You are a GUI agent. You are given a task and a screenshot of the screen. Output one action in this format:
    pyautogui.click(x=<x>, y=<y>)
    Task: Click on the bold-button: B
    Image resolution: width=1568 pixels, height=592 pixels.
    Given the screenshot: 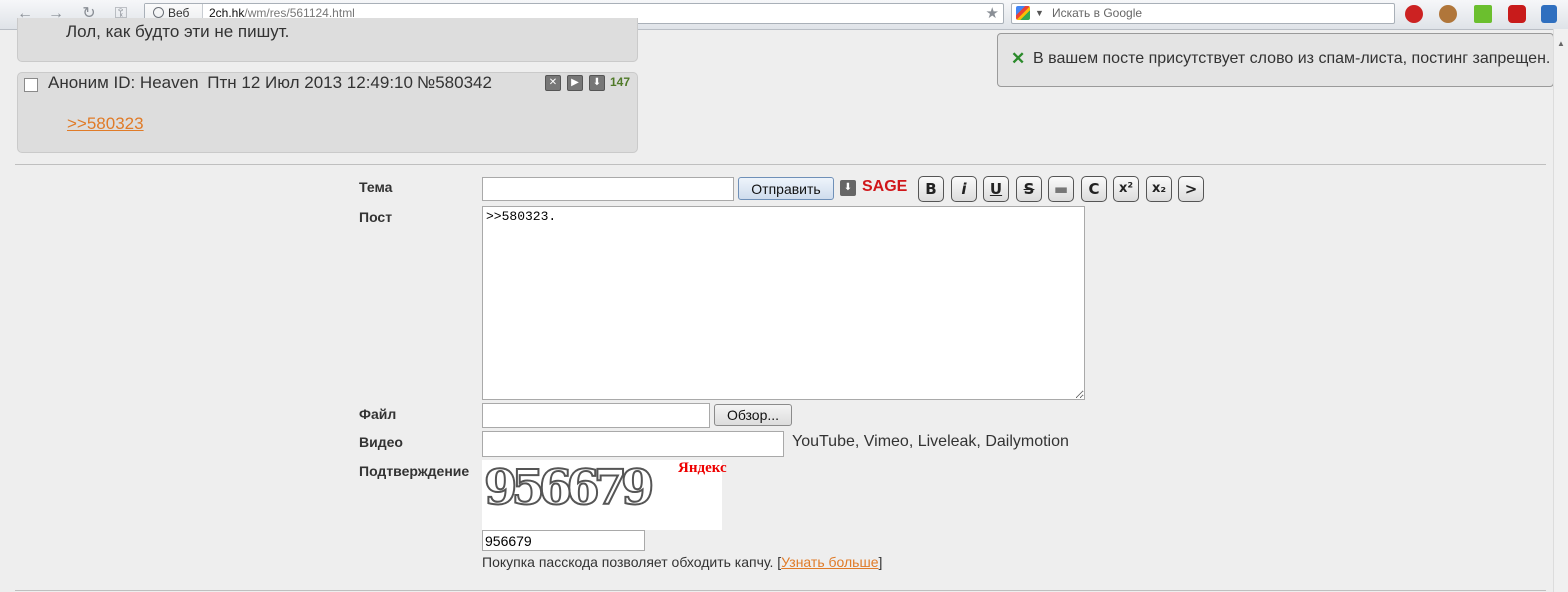 What is the action you would take?
    pyautogui.click(x=931, y=189)
    